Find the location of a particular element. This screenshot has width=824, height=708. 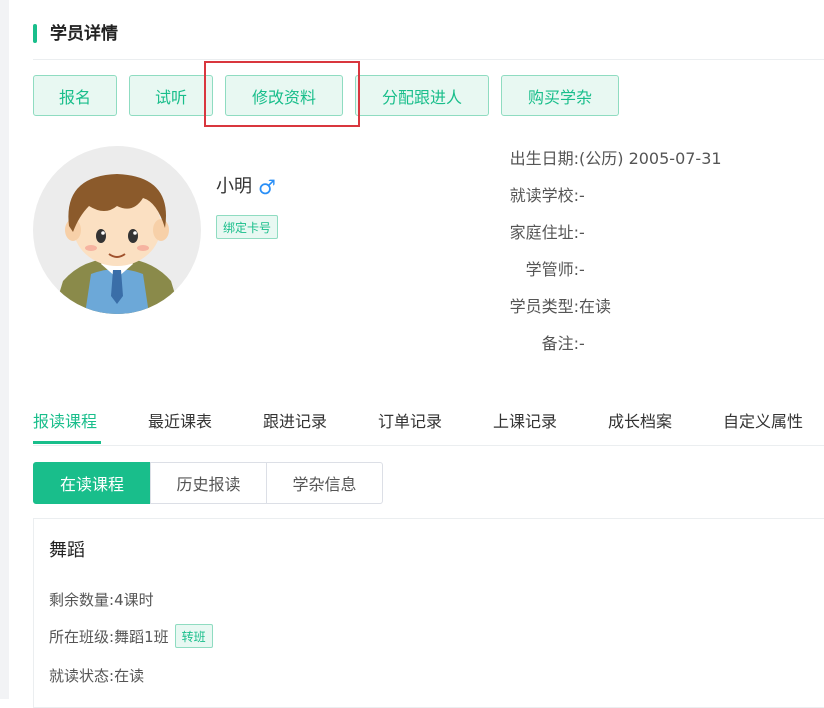

info-address: 家庭住址: - is located at coordinates (640, 233).